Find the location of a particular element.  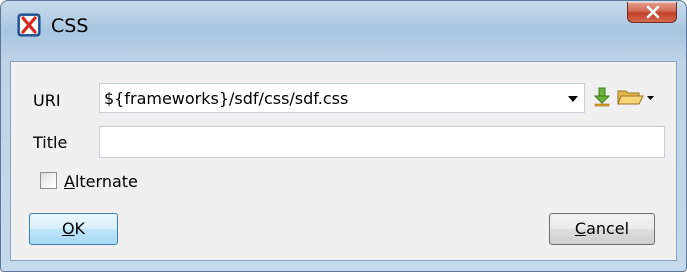

uri-label: URI is located at coordinates (47, 100).